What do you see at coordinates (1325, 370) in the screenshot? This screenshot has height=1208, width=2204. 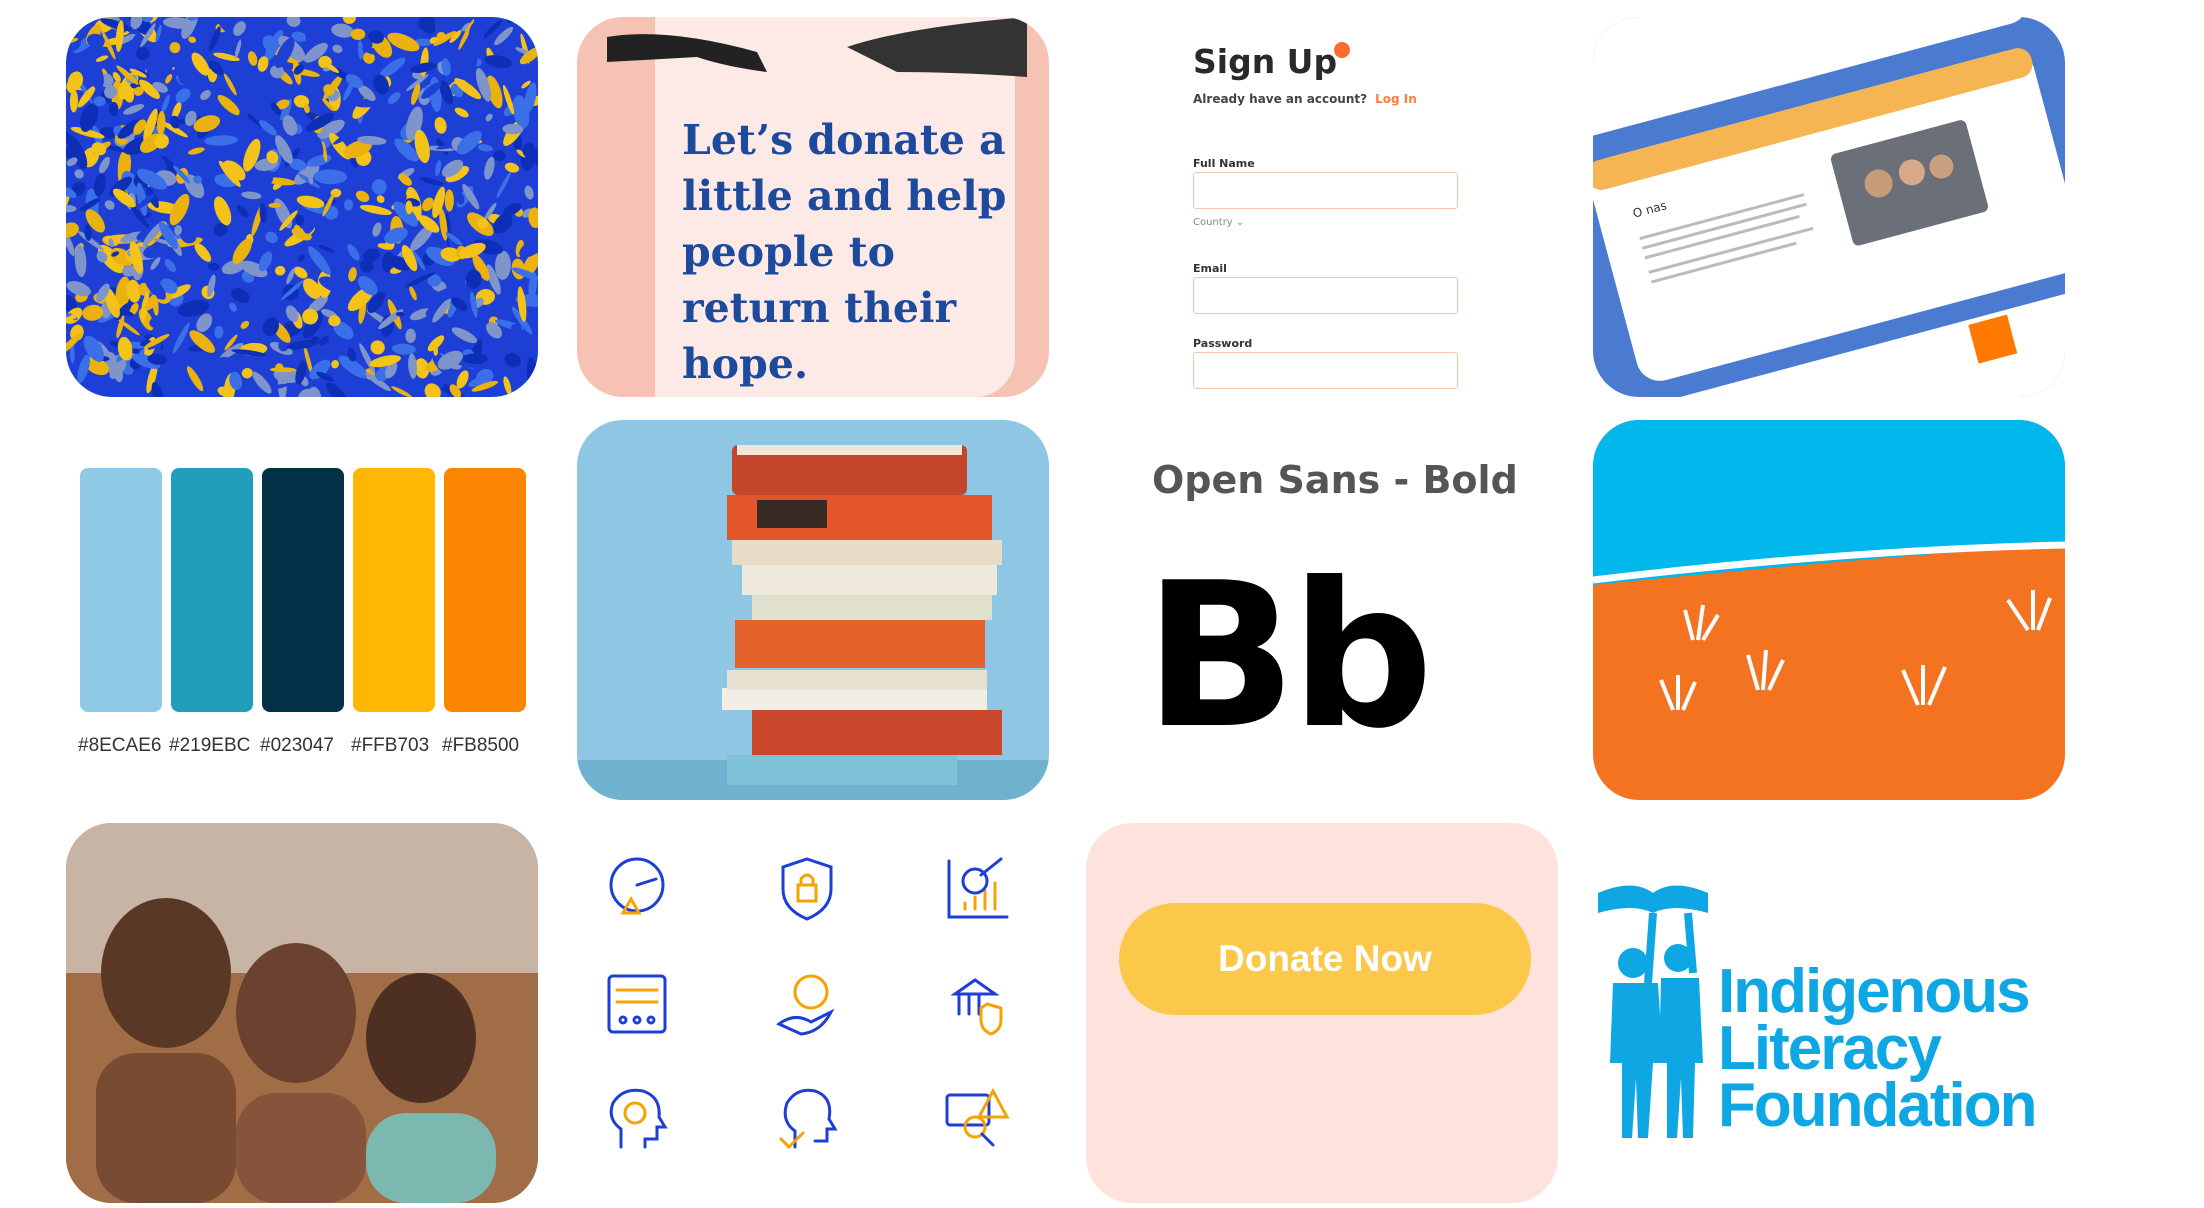 I see `password-input` at bounding box center [1325, 370].